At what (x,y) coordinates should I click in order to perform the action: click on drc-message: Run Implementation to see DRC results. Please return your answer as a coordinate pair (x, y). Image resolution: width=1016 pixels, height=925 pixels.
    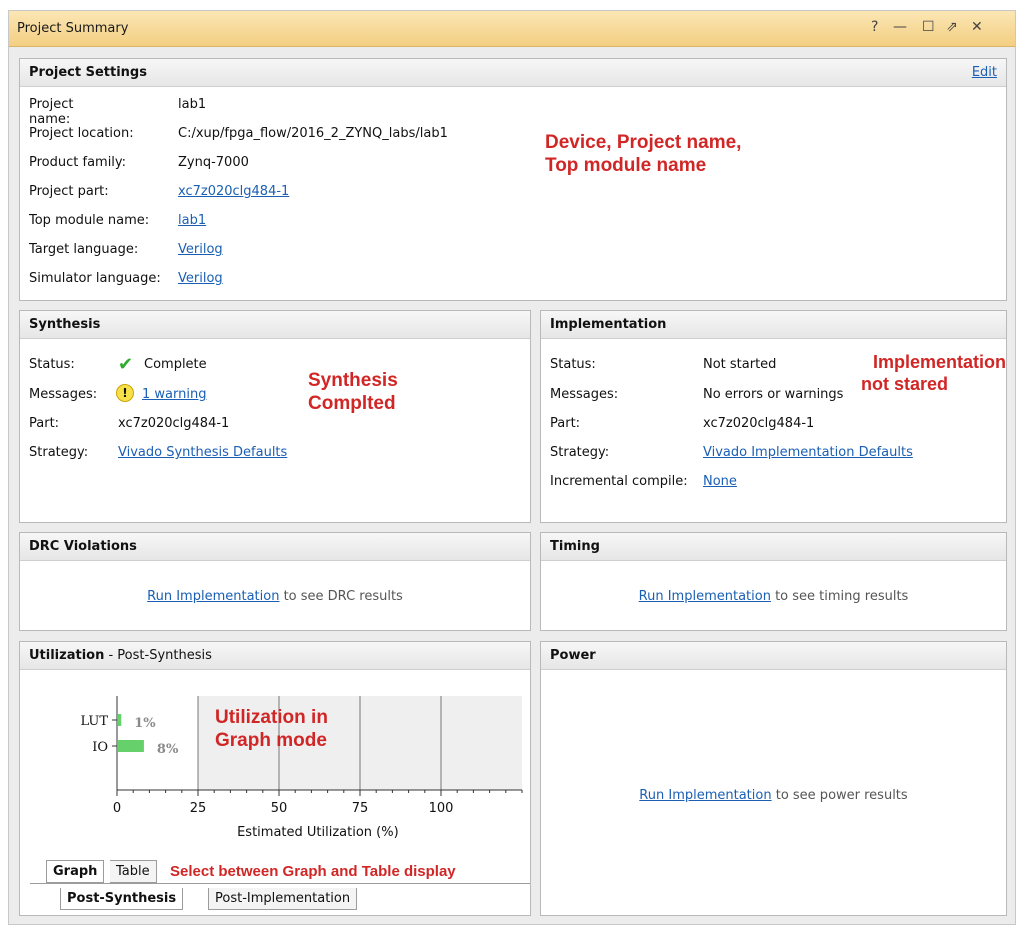
    Looking at the image, I should click on (275, 596).